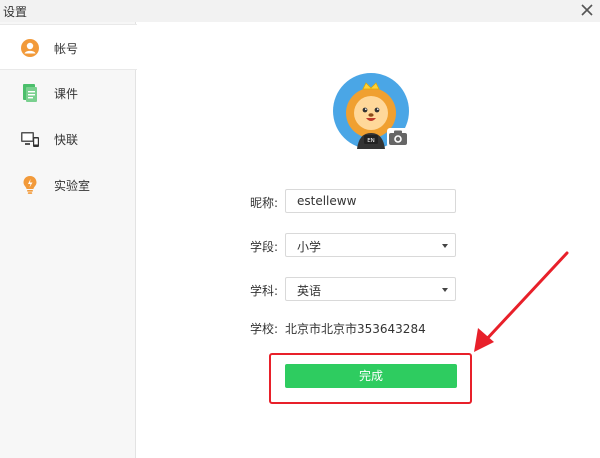  I want to click on avatar-badge-text: EN, so click(371, 141).